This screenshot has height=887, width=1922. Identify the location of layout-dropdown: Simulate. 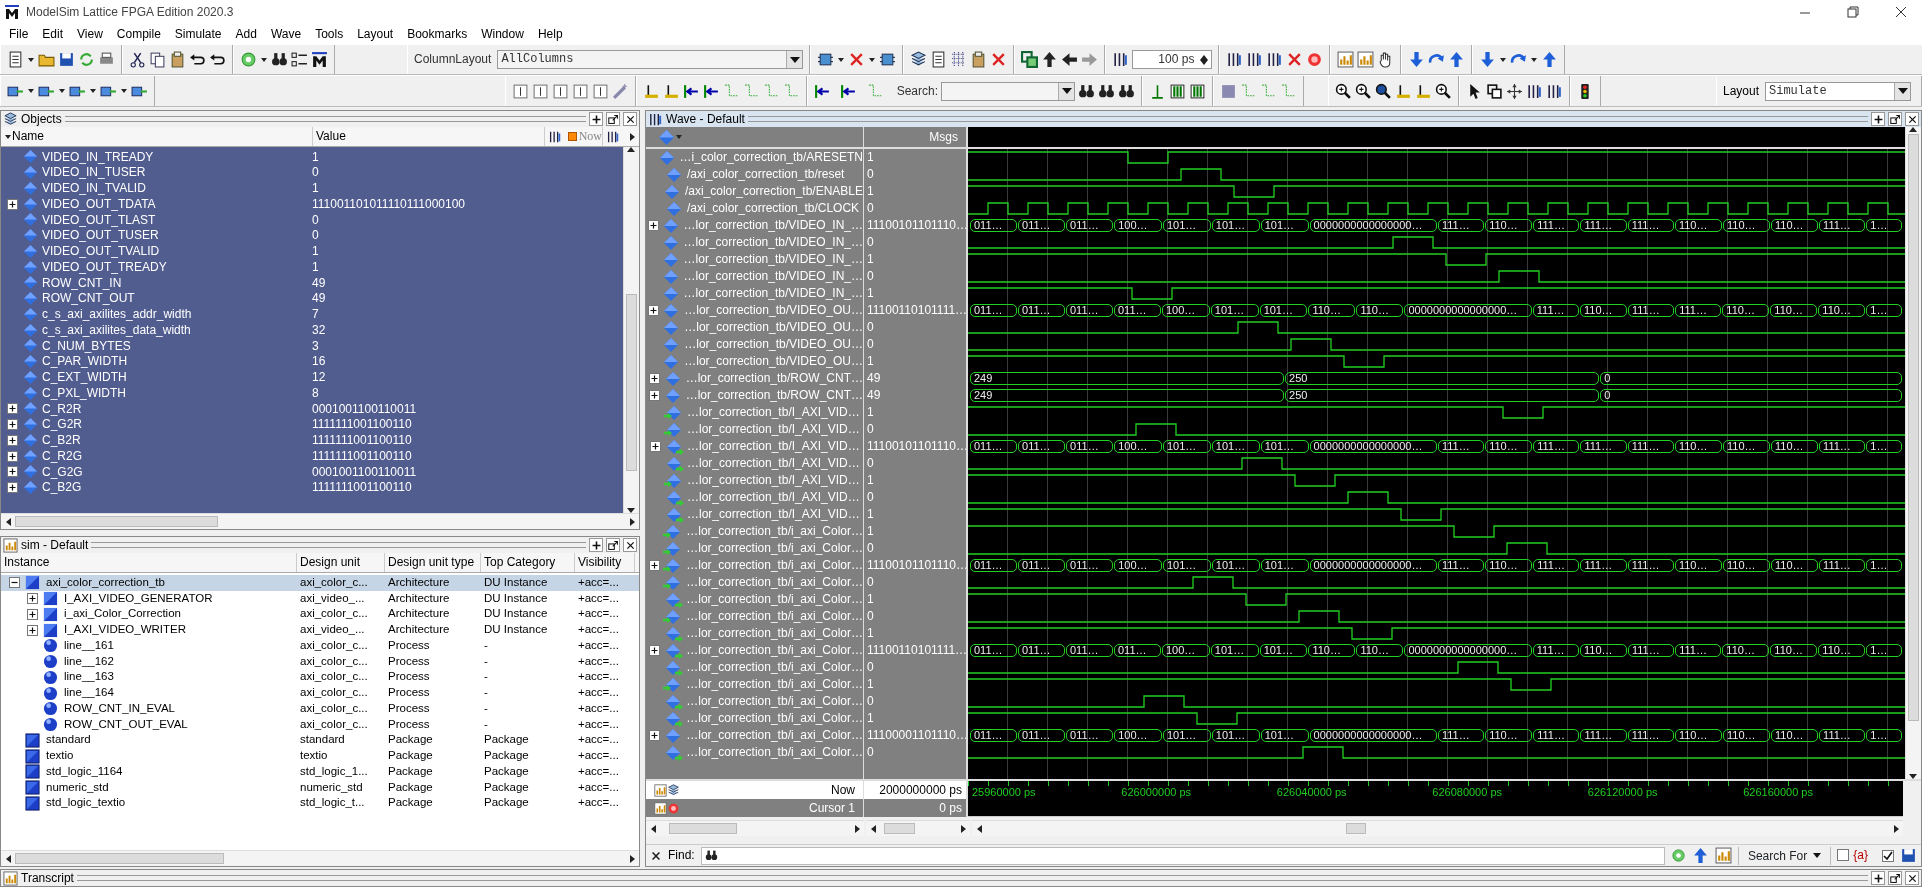
(1838, 91).